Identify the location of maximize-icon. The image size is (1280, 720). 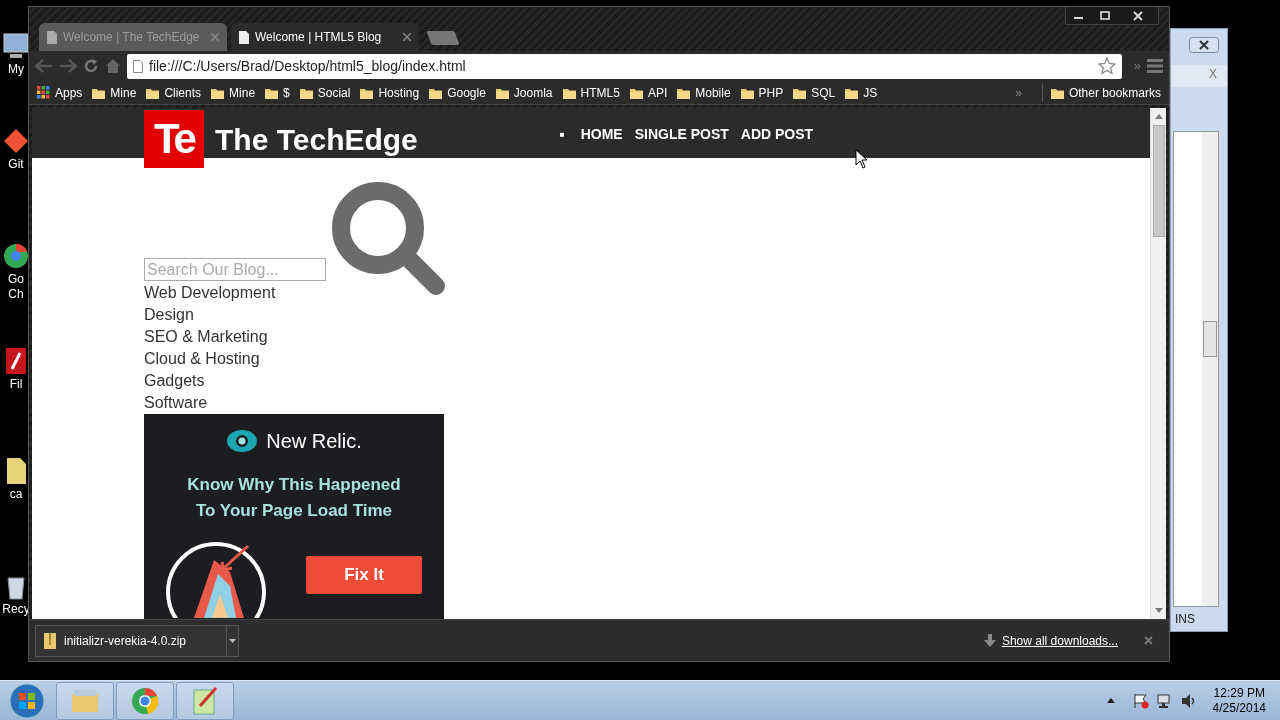
(1105, 15).